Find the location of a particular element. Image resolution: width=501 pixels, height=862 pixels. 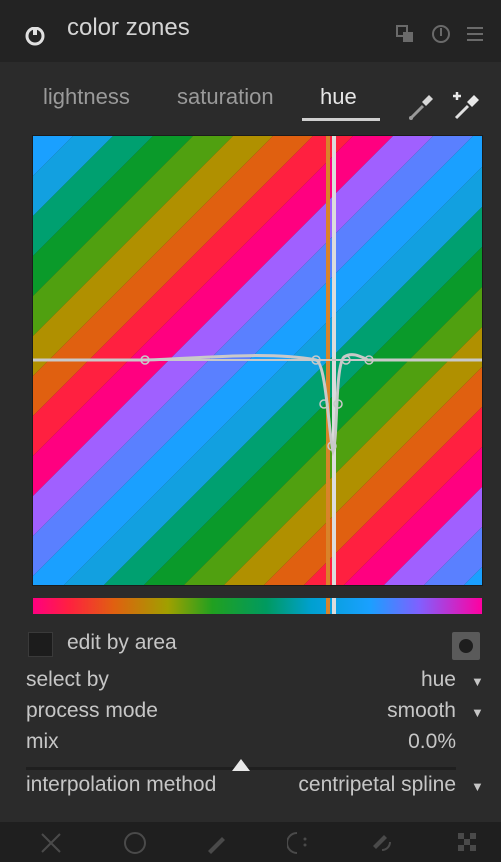

drawn-mask-icon is located at coordinates (216, 843).